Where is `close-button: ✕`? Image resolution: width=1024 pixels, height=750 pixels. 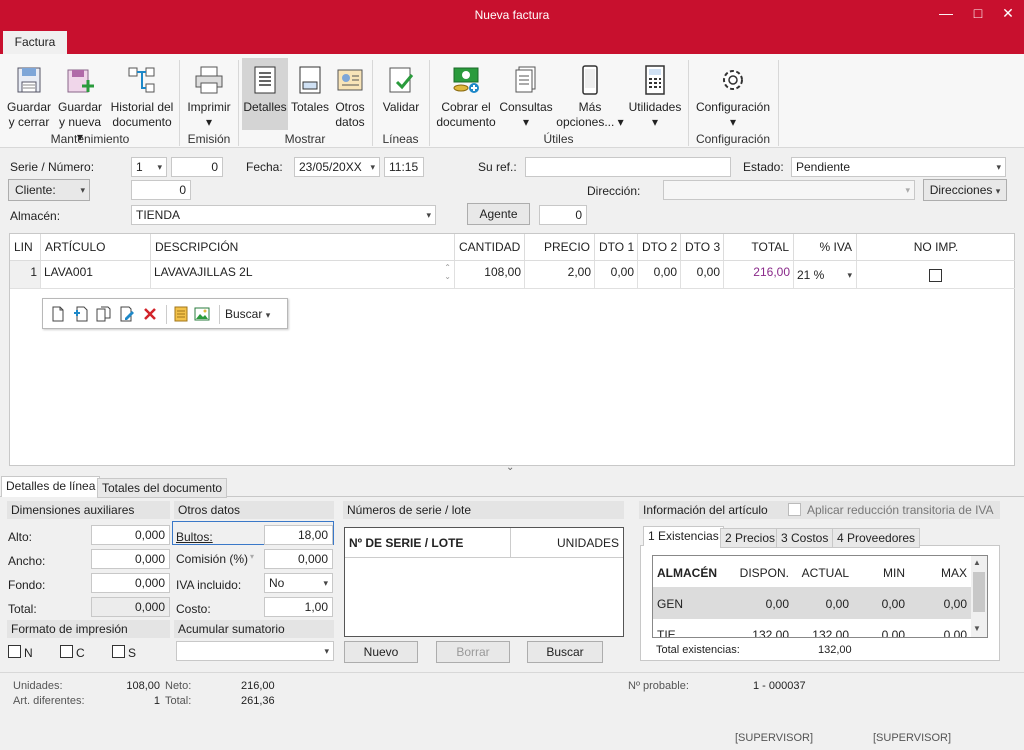 close-button: ✕ is located at coordinates (1008, 13).